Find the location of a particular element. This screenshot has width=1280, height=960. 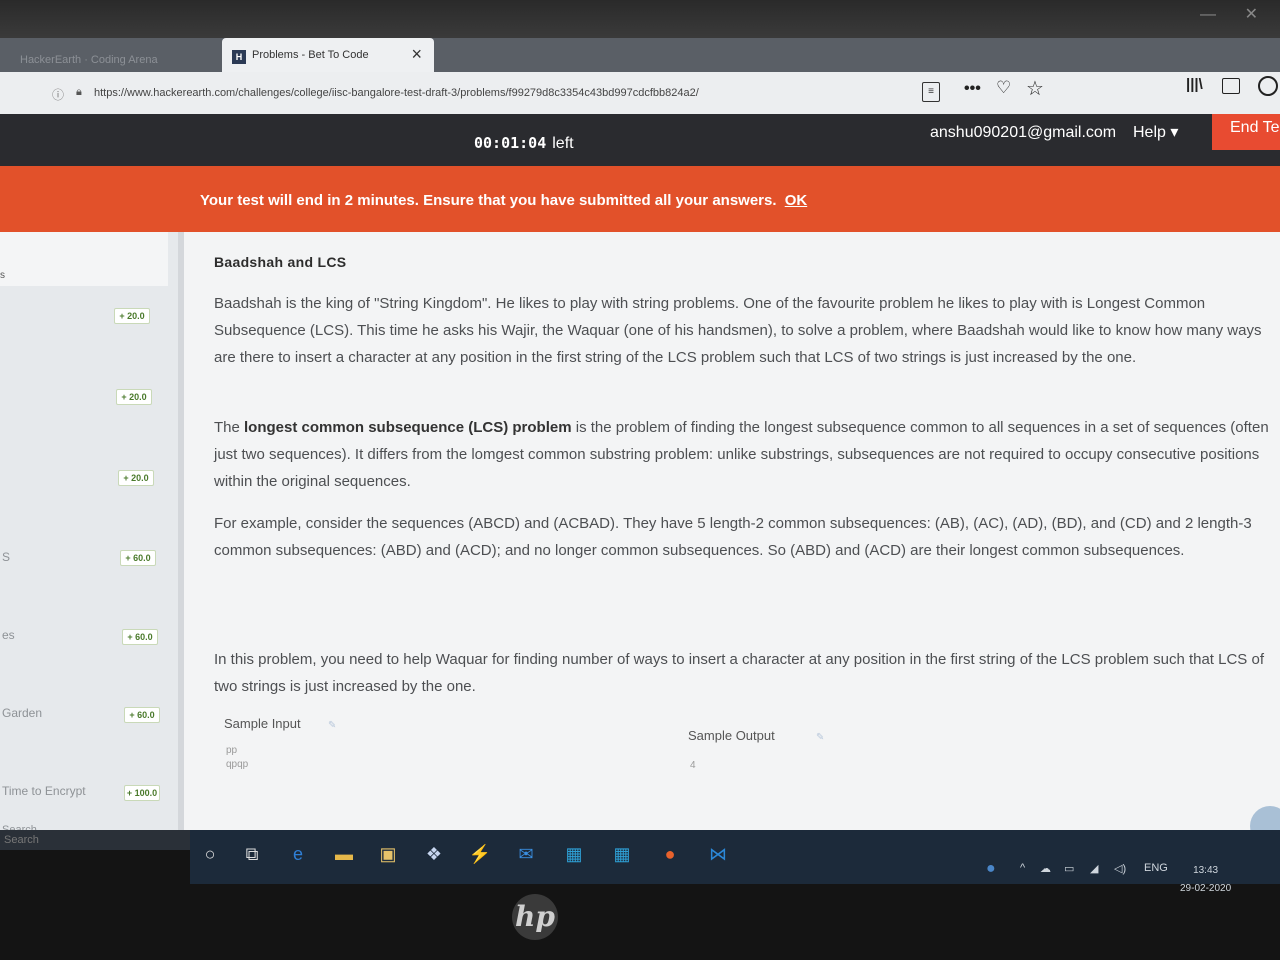

battery-icon: ▭ is located at coordinates (1069, 868).